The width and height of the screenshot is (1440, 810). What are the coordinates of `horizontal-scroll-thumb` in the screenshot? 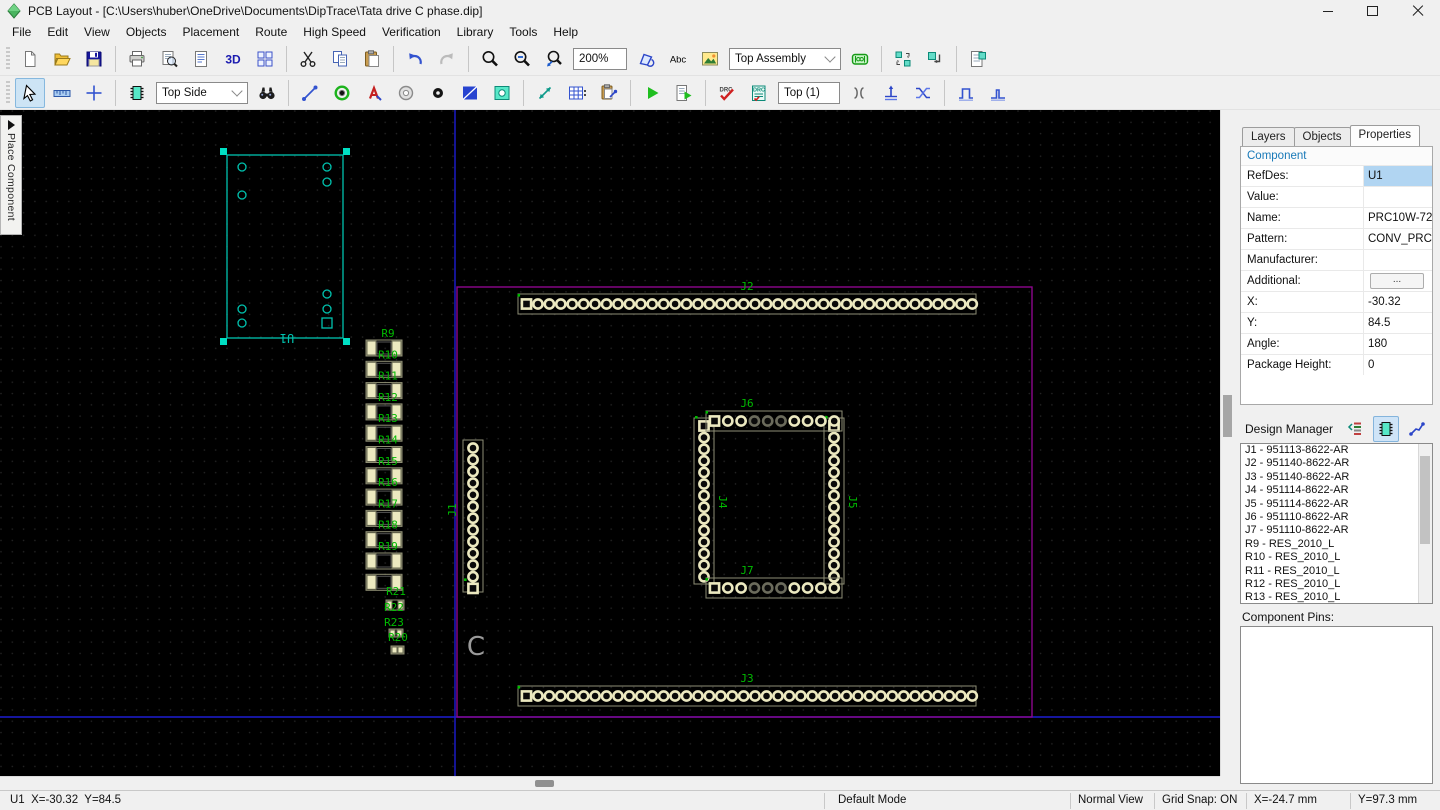 It's located at (544, 783).